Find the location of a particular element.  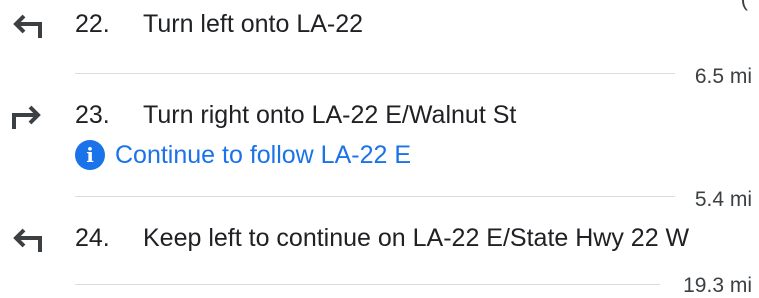

step-number: 24. is located at coordinates (92, 238).